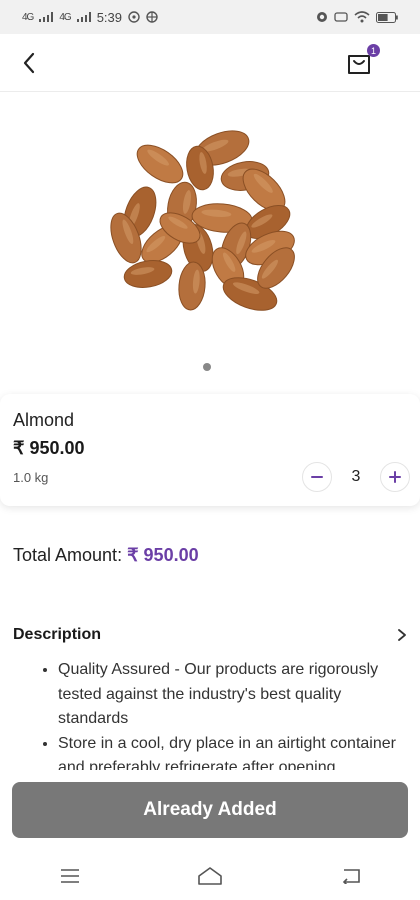  I want to click on status-time: 5:39, so click(109, 17).